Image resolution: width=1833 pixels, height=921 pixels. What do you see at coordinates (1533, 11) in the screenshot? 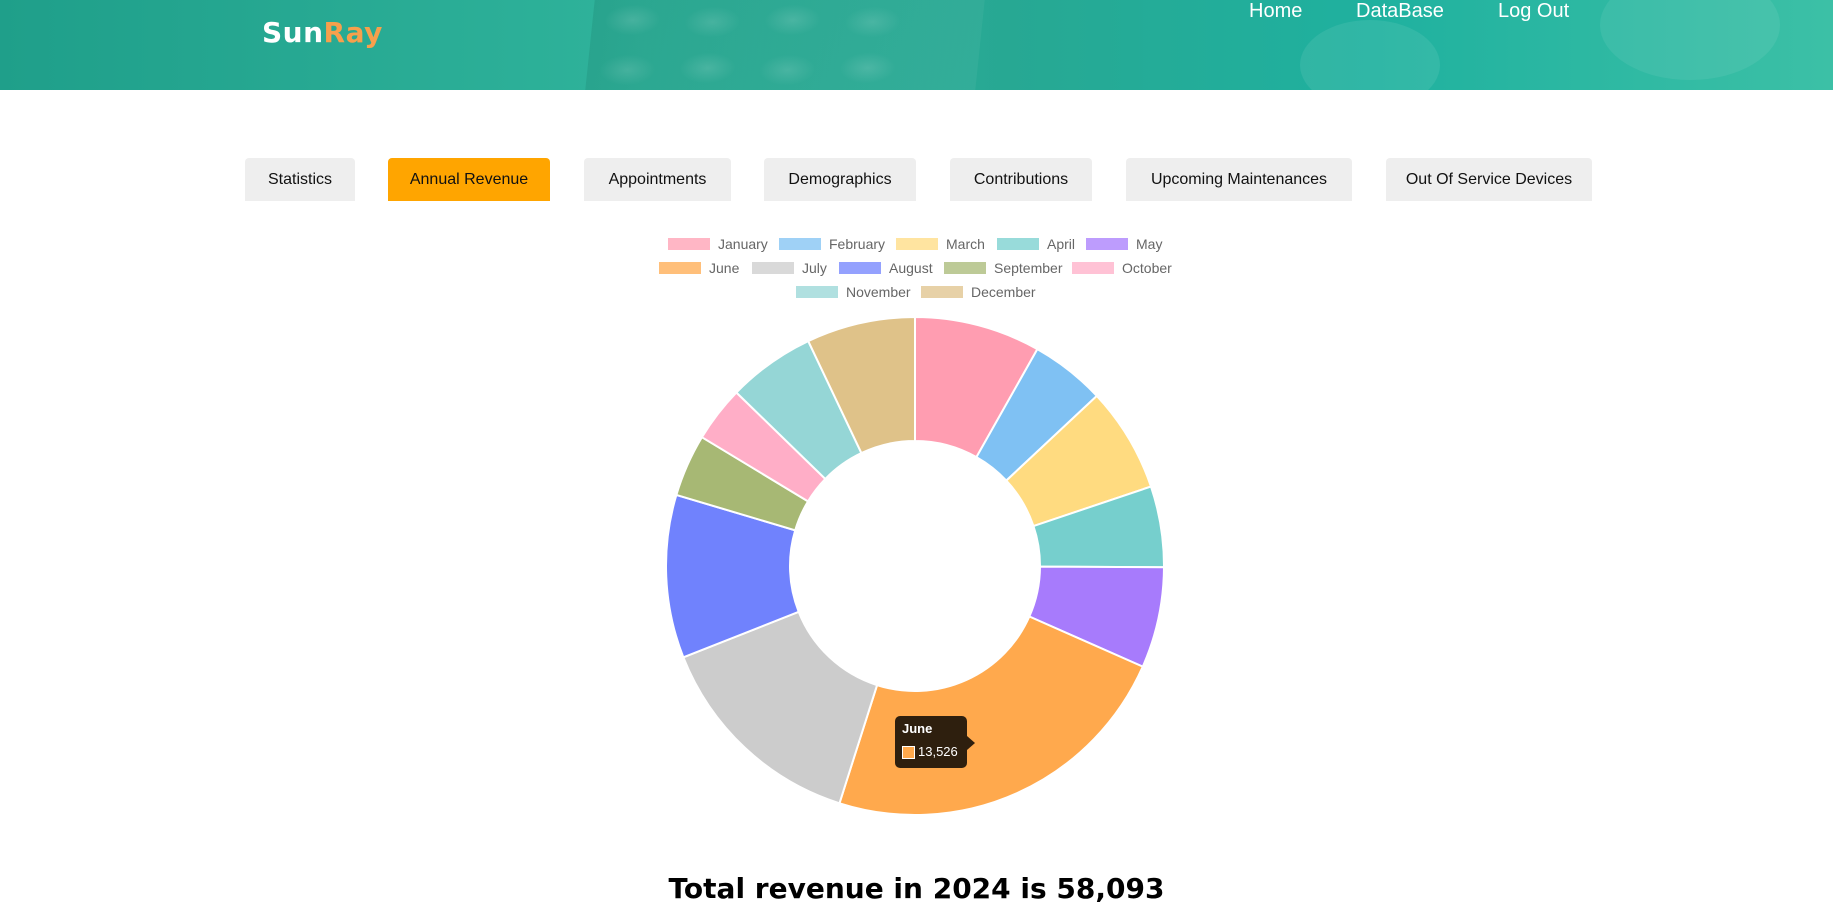
I see `nav-logout-link: Log Out` at bounding box center [1533, 11].